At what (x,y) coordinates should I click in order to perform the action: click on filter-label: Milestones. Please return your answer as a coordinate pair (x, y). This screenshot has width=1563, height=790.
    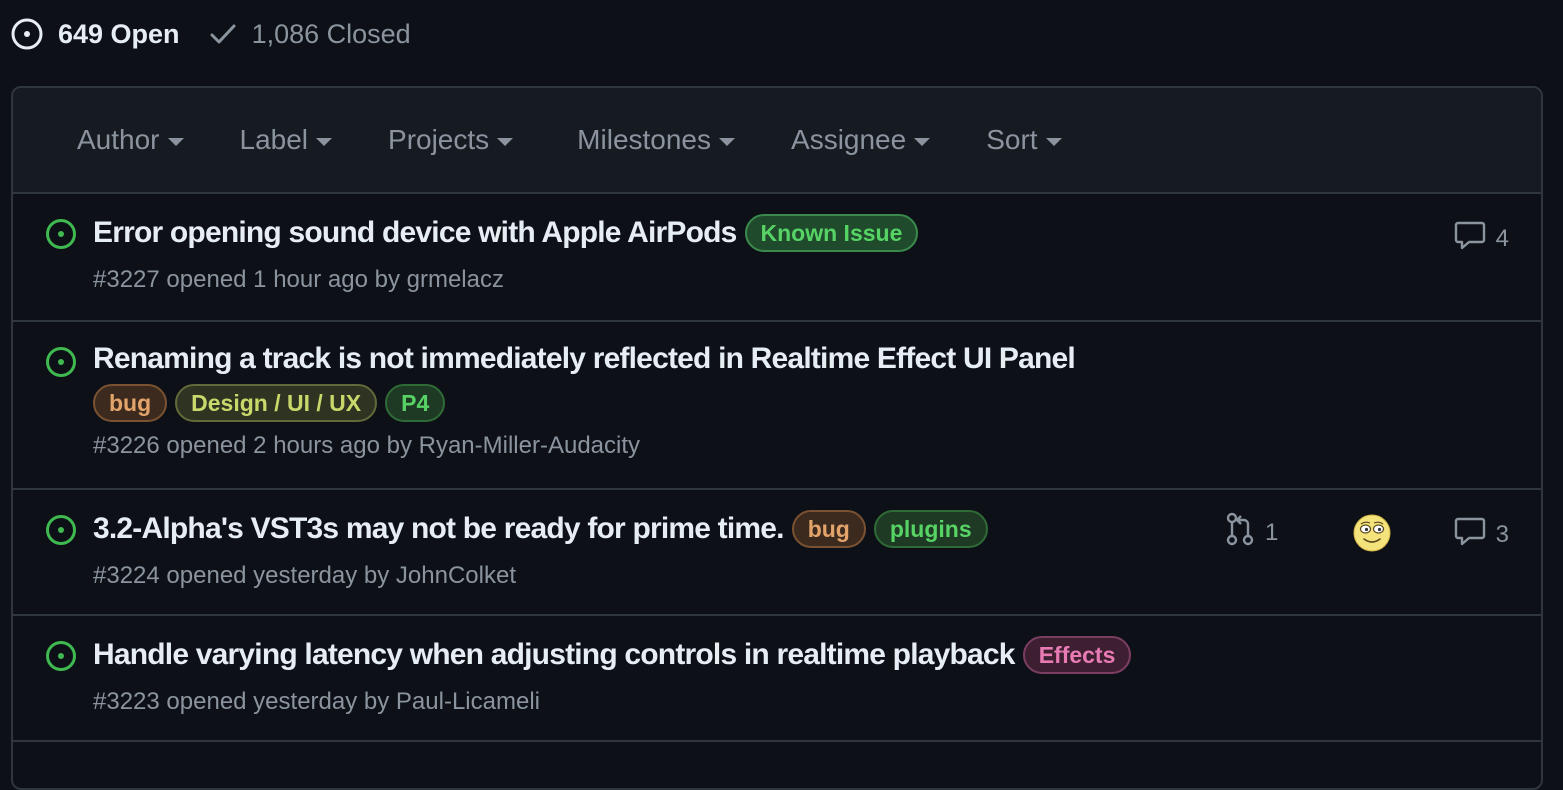
    Looking at the image, I should click on (644, 139).